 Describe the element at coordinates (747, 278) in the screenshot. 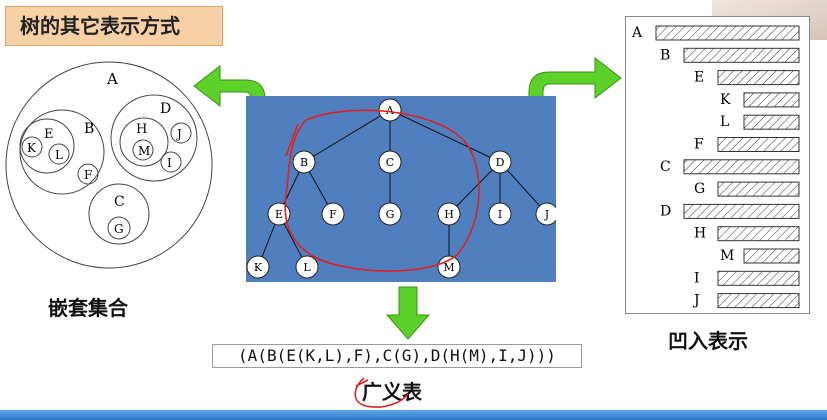

I see `indent-row-i: I` at that location.